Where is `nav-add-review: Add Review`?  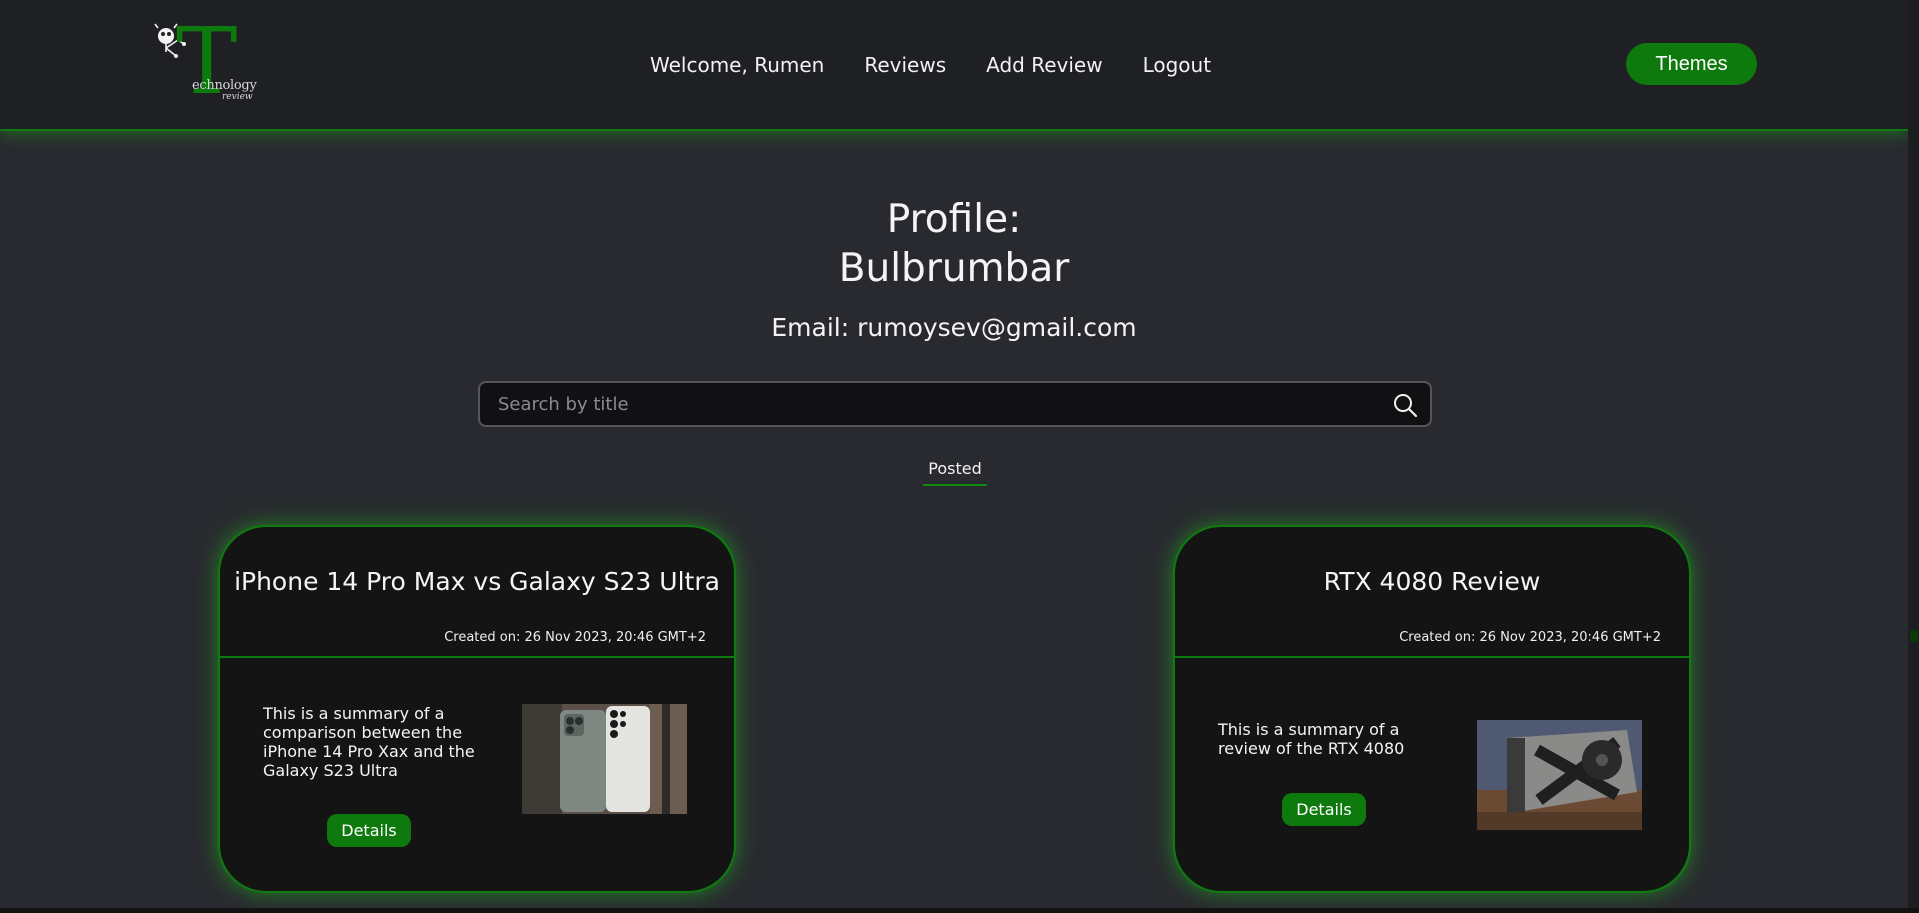
nav-add-review: Add Review is located at coordinates (1044, 65).